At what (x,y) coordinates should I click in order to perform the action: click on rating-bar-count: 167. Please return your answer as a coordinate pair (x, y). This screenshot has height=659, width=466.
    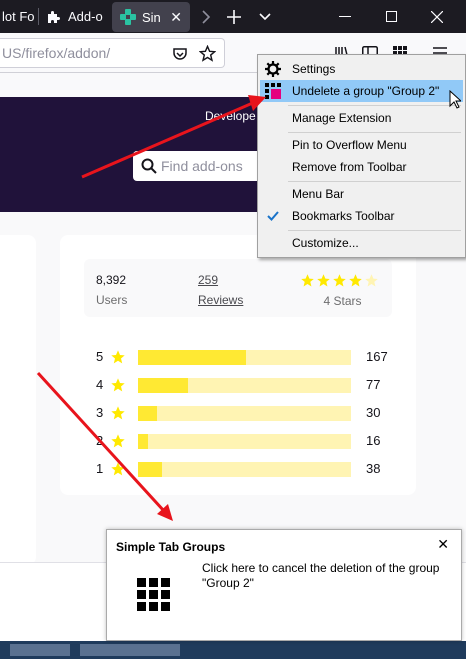
    Looking at the image, I should click on (377, 356).